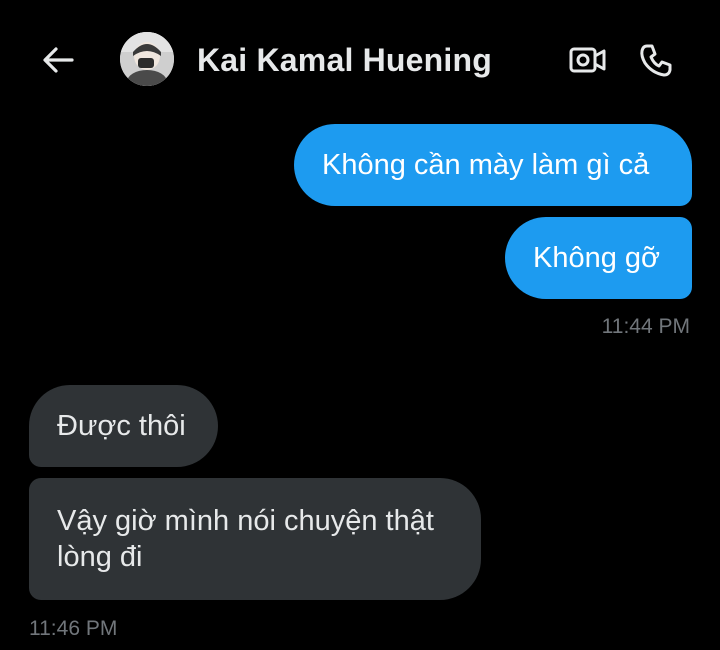 The image size is (720, 650). I want to click on video-call-button, so click(588, 60).